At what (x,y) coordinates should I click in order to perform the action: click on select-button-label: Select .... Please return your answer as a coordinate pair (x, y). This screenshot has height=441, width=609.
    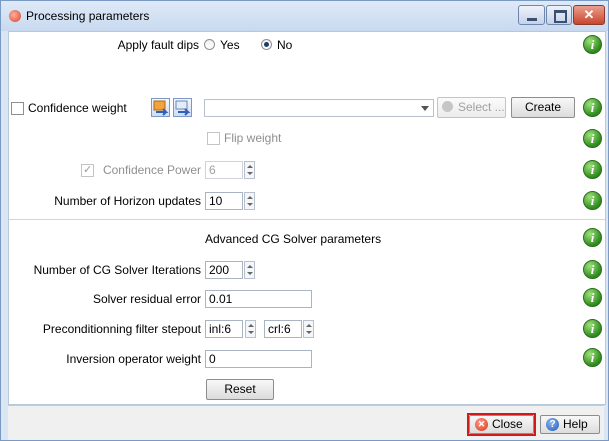
    Looking at the image, I should click on (481, 107).